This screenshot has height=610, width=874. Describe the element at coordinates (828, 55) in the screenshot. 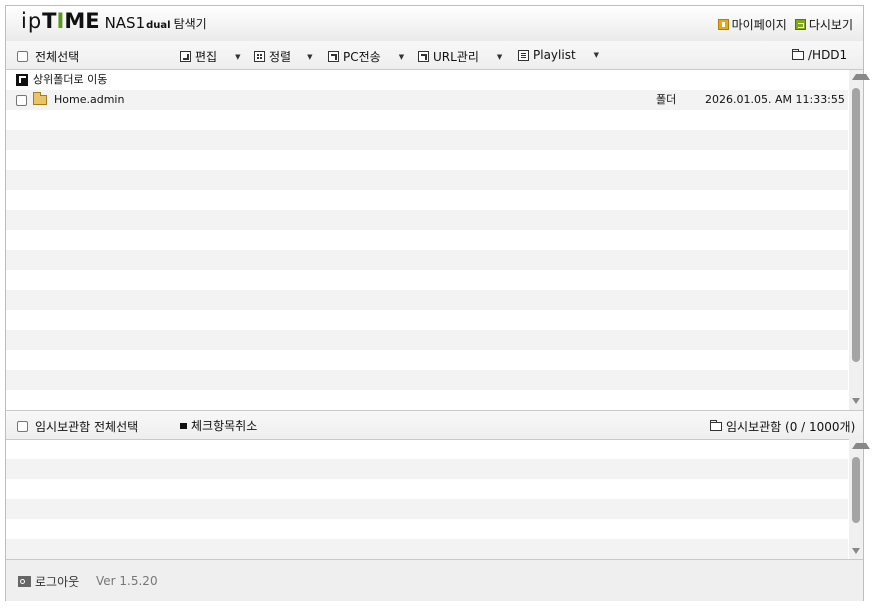

I see `current-path-label: /HDD1` at that location.